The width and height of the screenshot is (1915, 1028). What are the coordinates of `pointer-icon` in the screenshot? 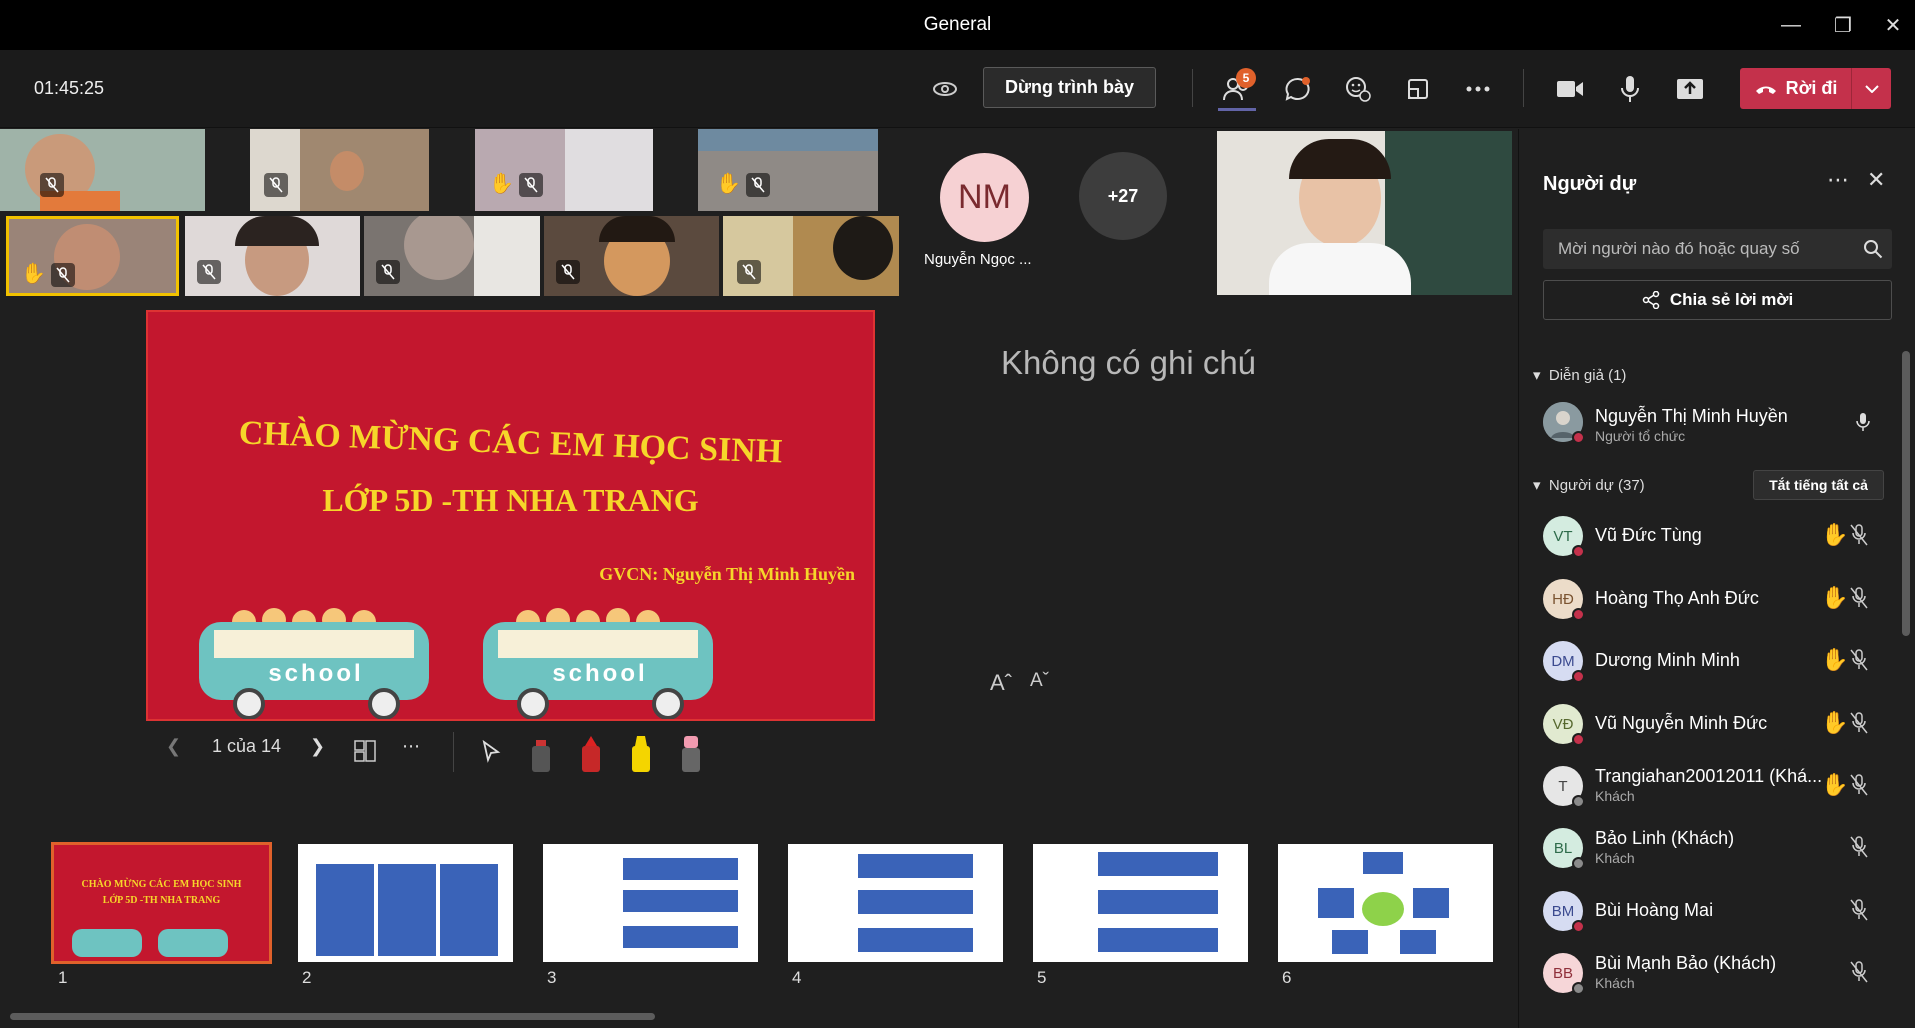 It's located at (491, 754).